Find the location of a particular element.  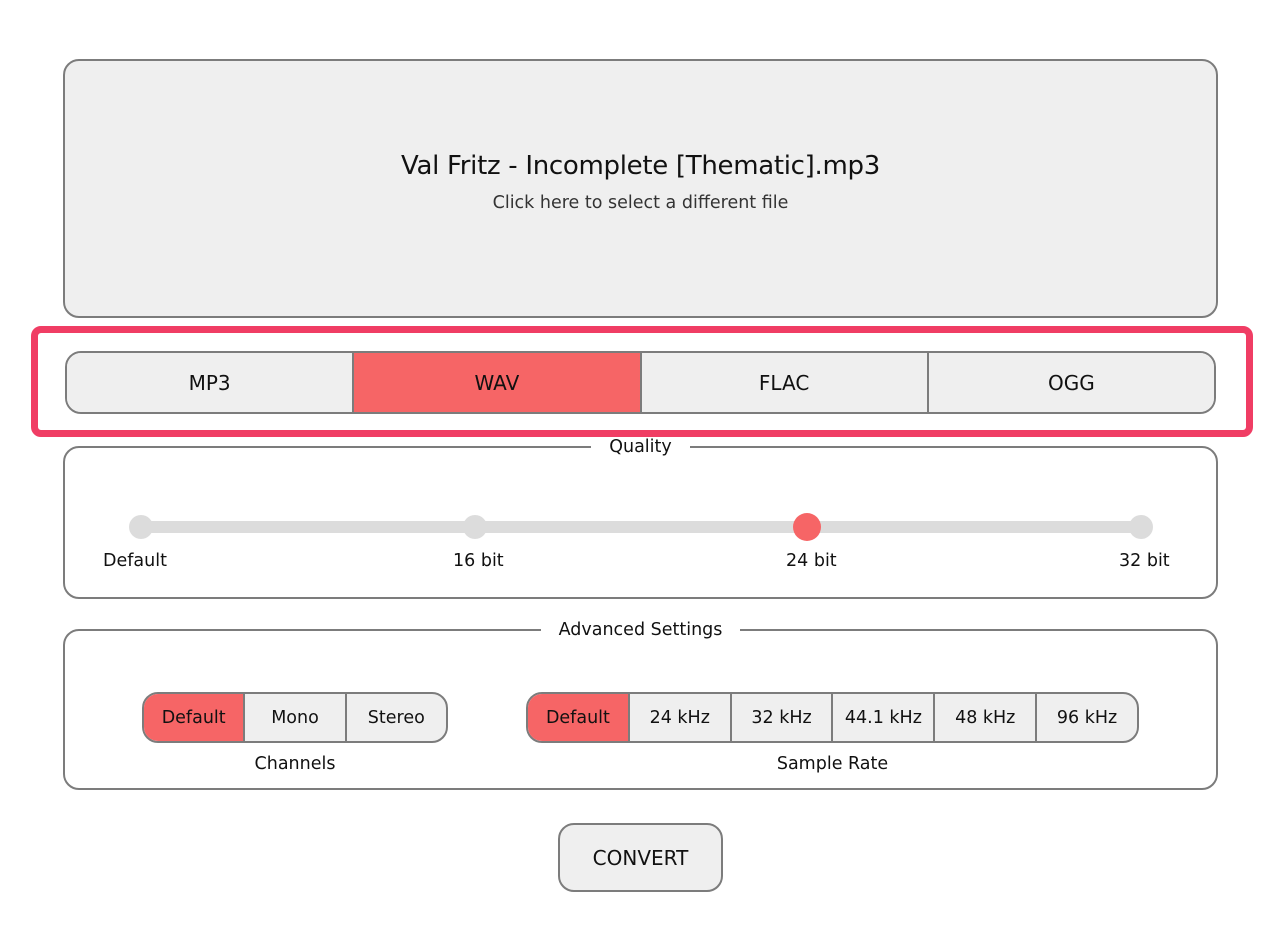

format-option-ogg: OGG is located at coordinates (1071, 382).